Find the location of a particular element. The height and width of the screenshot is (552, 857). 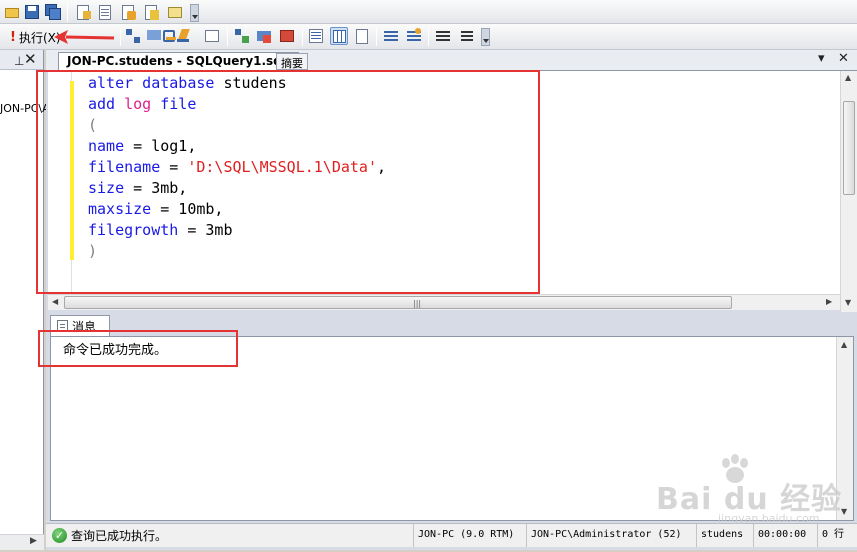

horizontal-scrollbar: ▶ is located at coordinates (22, 542).